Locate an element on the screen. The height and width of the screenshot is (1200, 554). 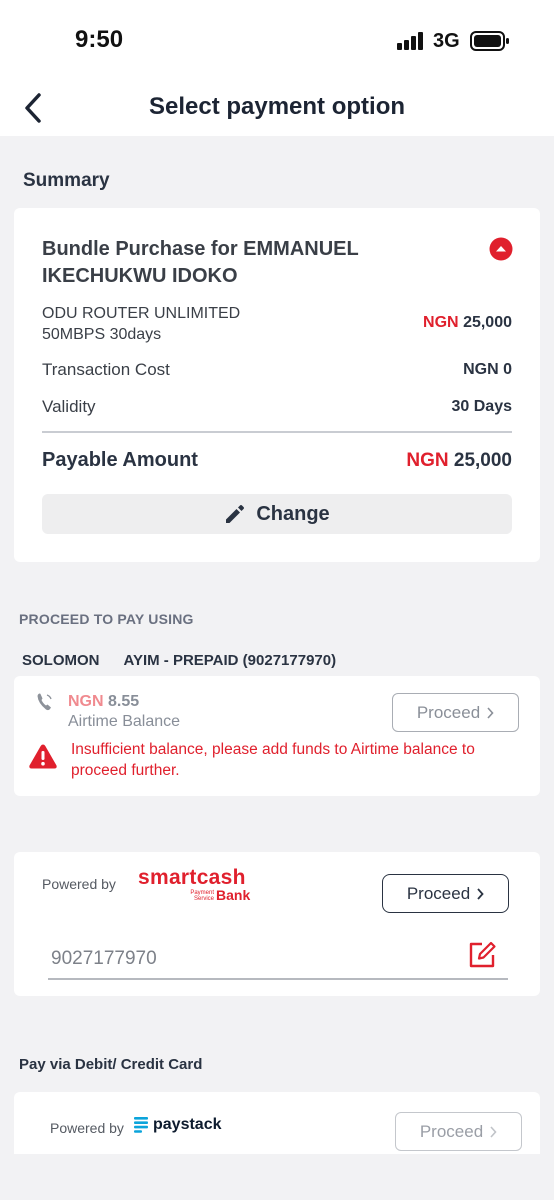
smartcash-logo-sub2: Service is located at coordinates (203, 899).